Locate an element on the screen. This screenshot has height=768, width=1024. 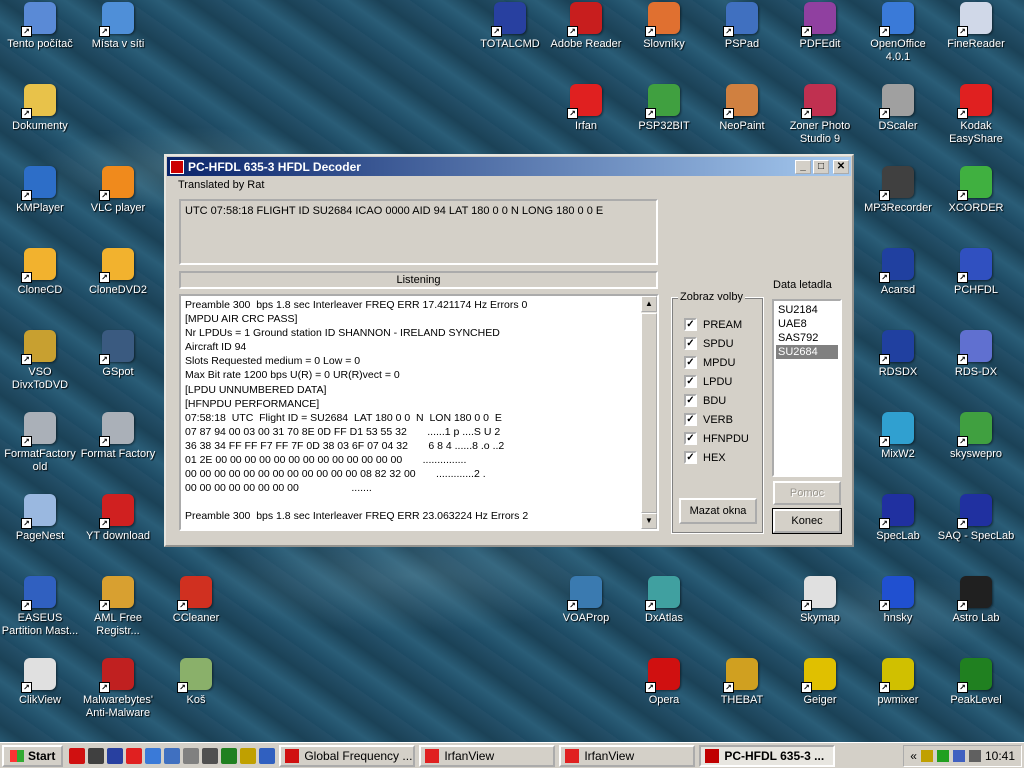
scroll-down-arrow-icon: ▼ is located at coordinates (649, 521).